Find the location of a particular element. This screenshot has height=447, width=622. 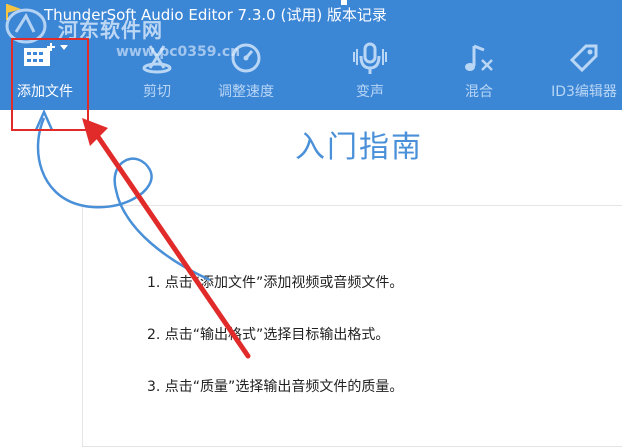

annotation-arrow-shaft is located at coordinates (170, 242).